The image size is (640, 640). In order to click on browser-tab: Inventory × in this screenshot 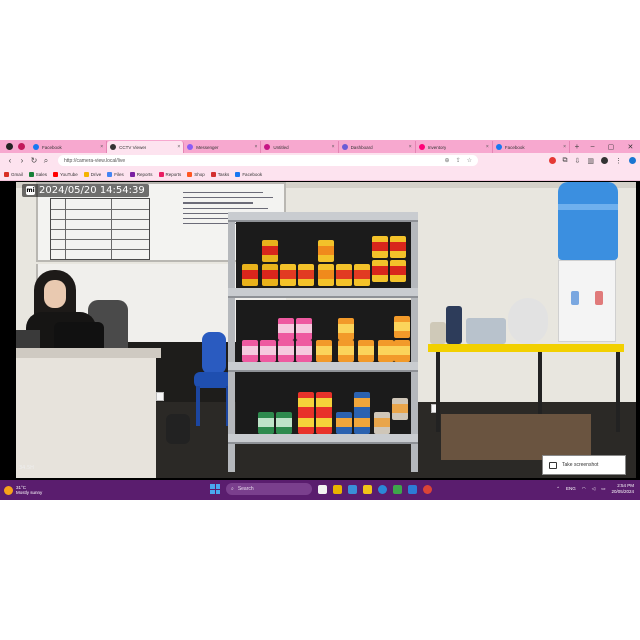, I will do `click(454, 147)`.